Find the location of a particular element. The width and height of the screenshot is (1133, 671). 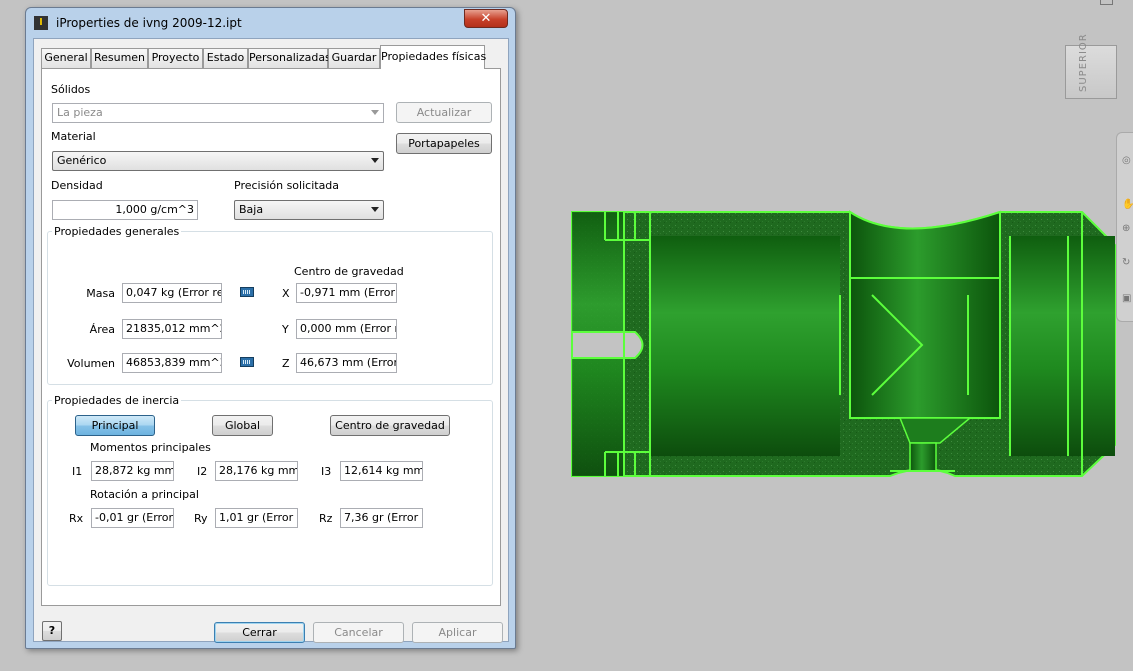

rz-label: Rz is located at coordinates (326, 518).